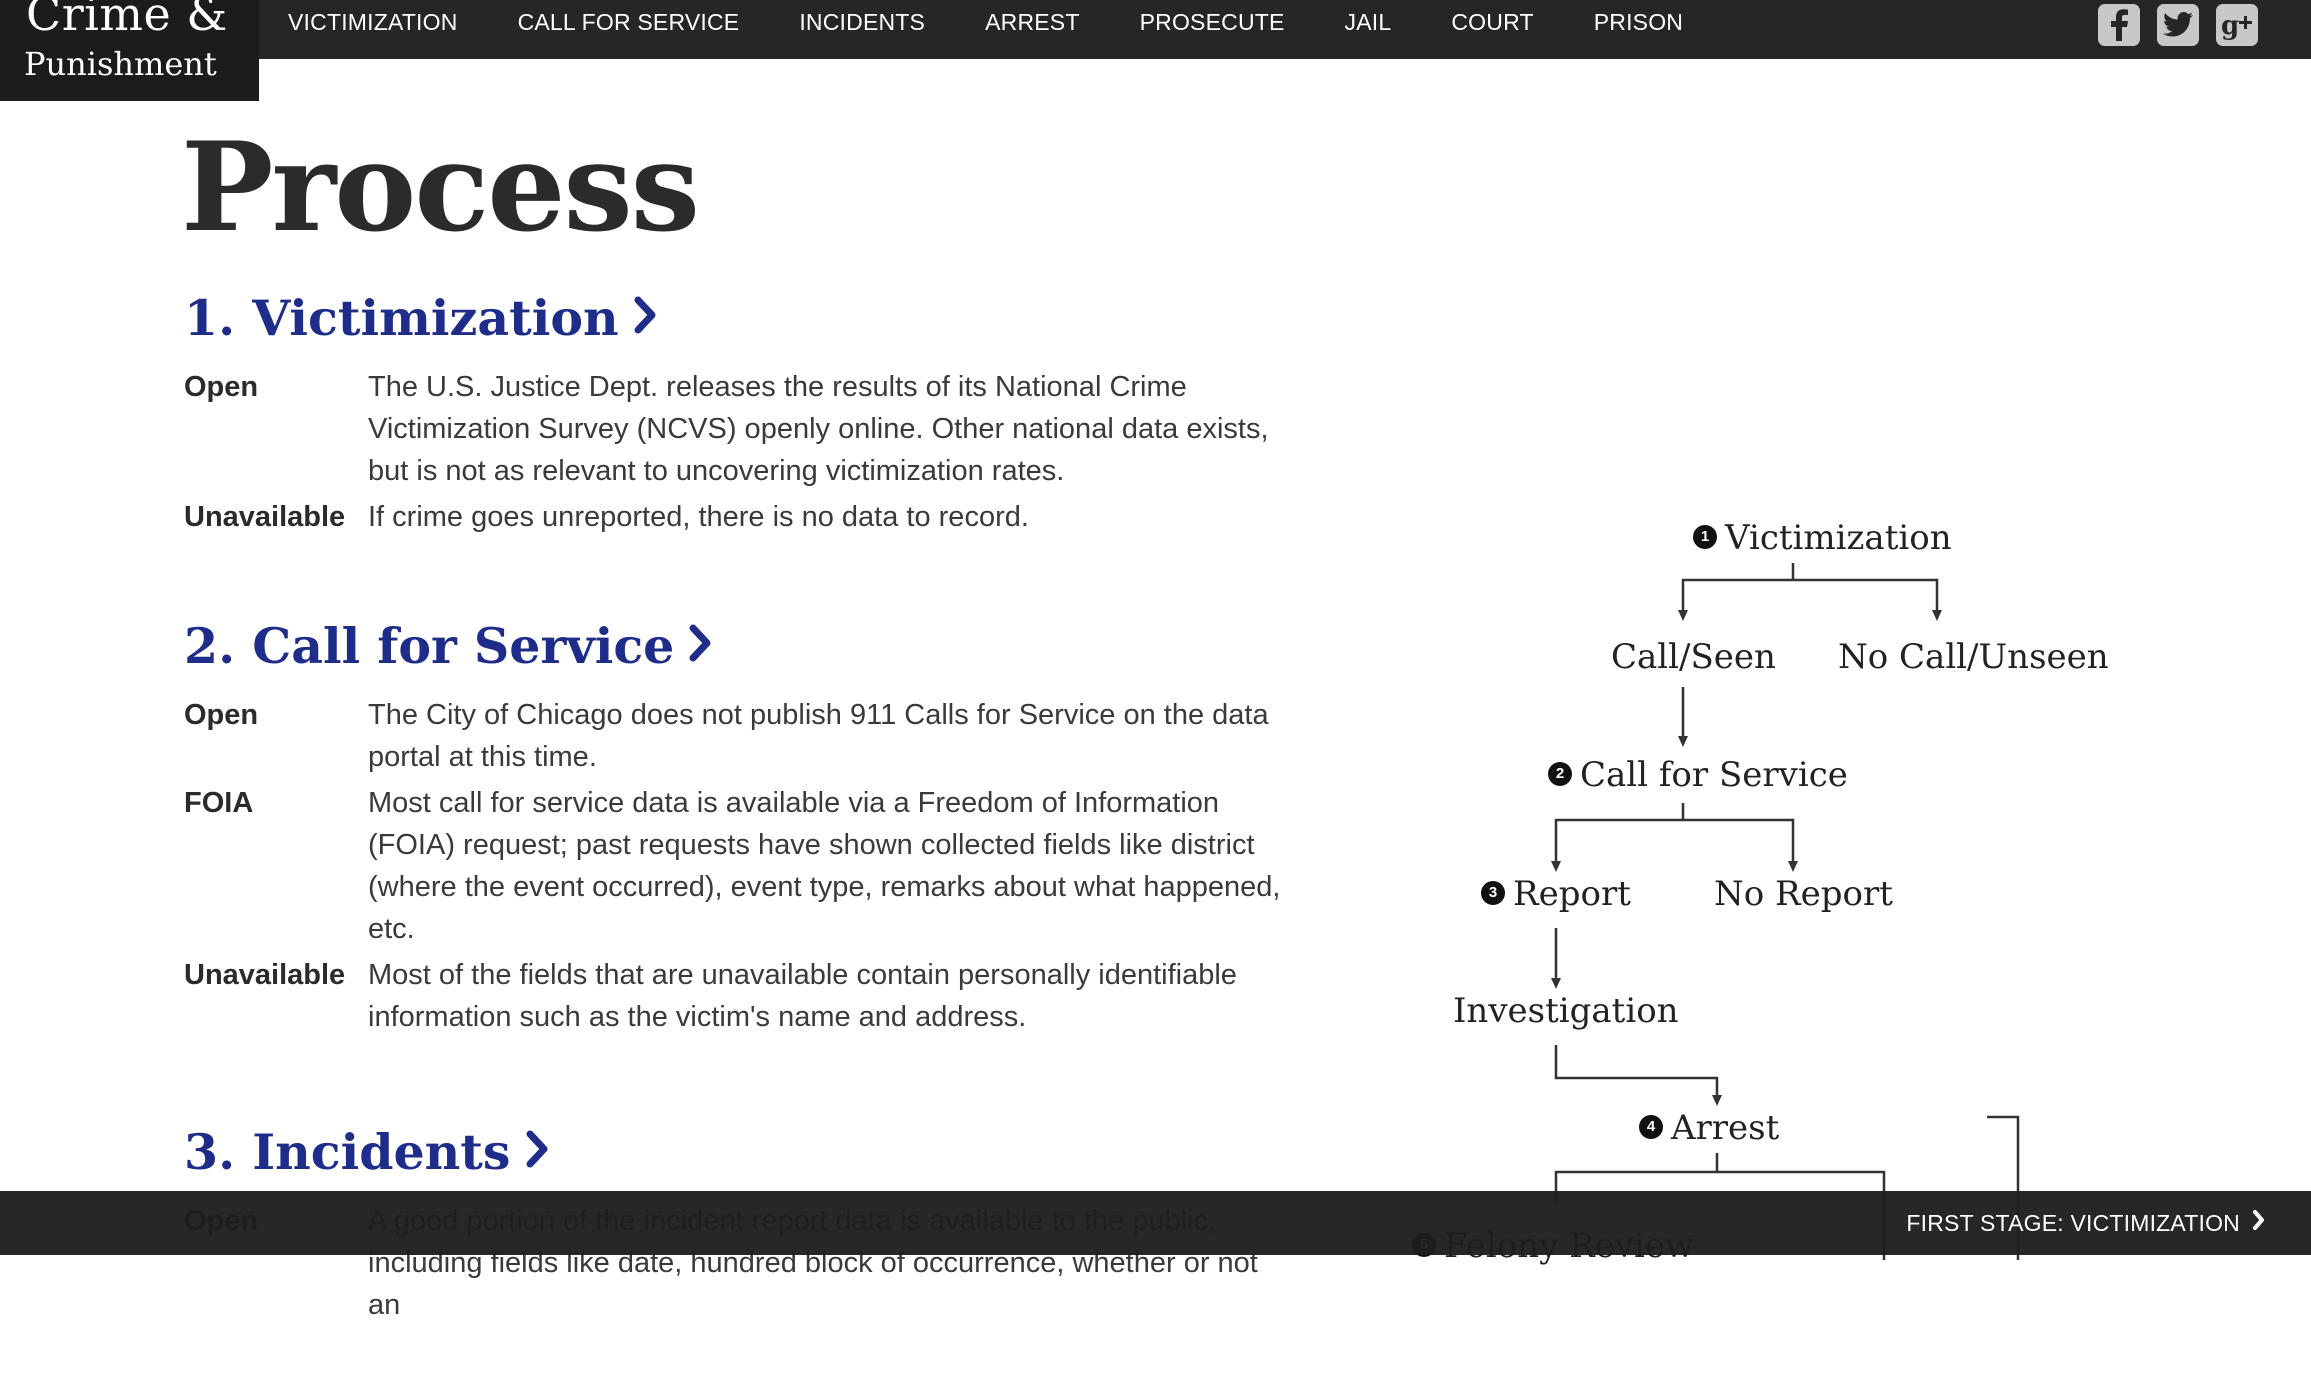 This screenshot has width=2311, height=1398. I want to click on facebook-icon, so click(2119, 25).